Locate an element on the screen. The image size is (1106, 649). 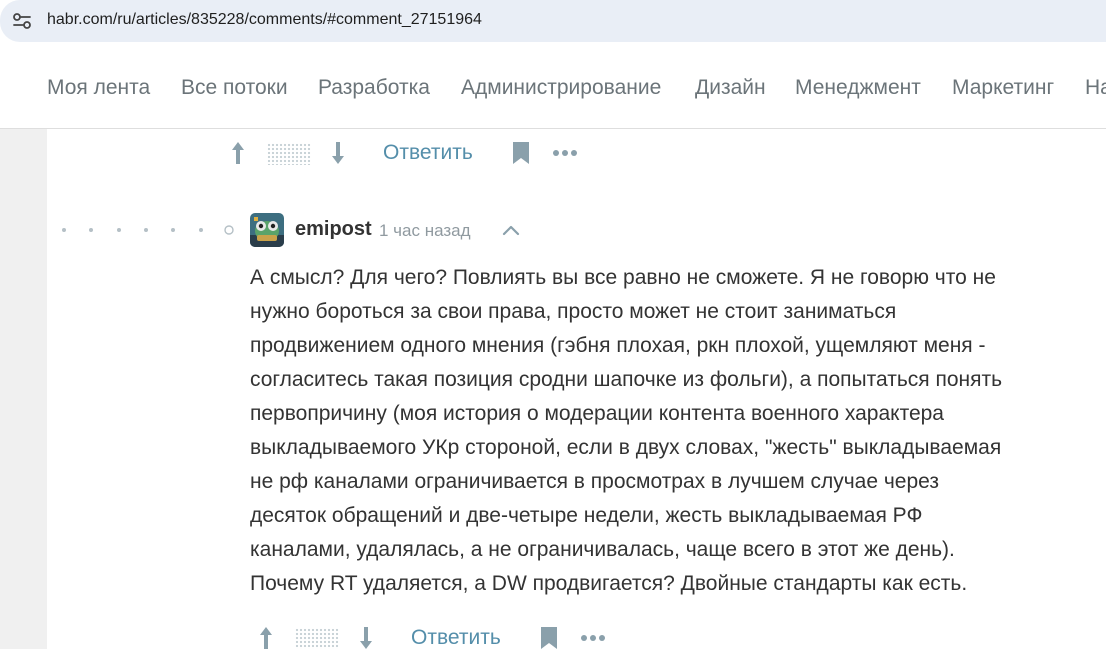
nav-item-management: Менеджмент is located at coordinates (858, 88).